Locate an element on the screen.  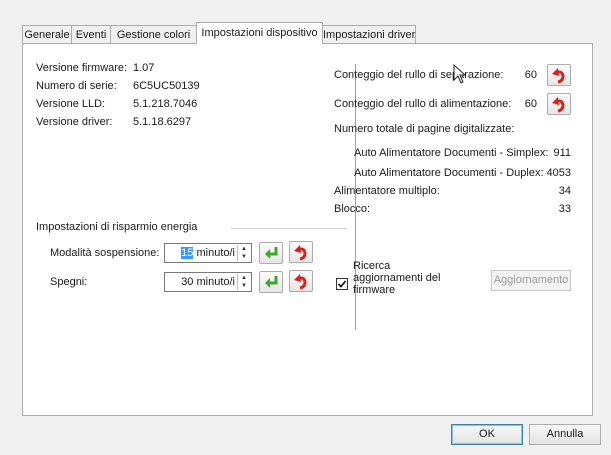
group-divider is located at coordinates (289, 228).